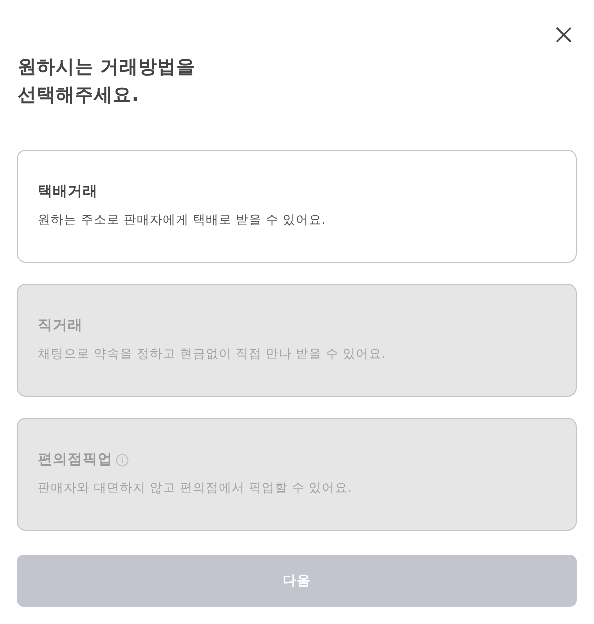 Image resolution: width=594 pixels, height=624 pixels. What do you see at coordinates (79, 96) in the screenshot?
I see `page-title: 선택해주세요.` at bounding box center [79, 96].